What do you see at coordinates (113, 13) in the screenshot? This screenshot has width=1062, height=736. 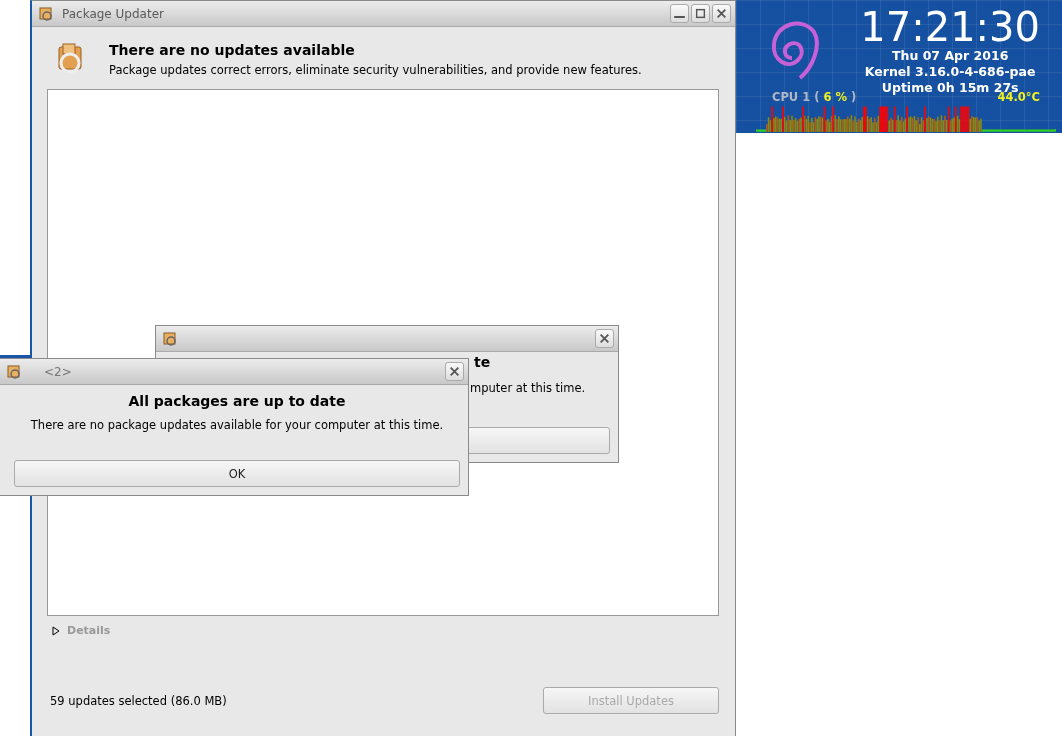 I see `window-title: Package Updater` at bounding box center [113, 13].